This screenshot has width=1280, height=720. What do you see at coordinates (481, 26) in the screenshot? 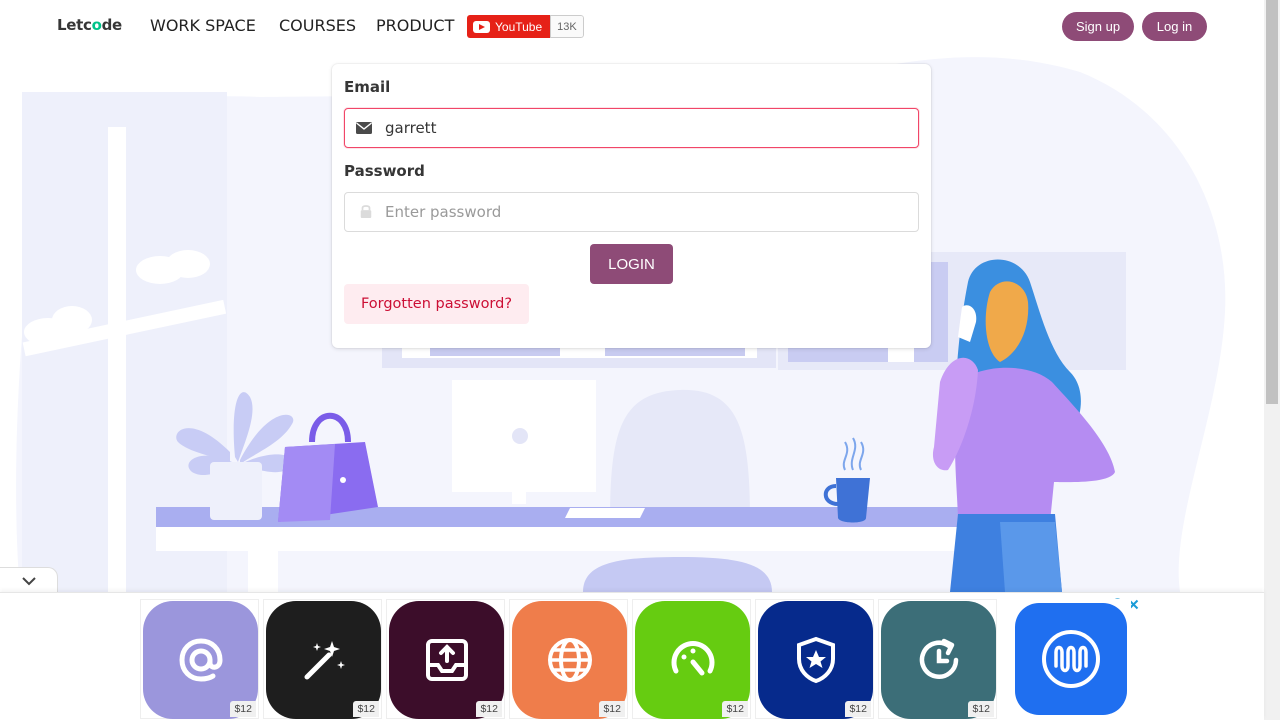
I see `youtube-play-icon` at bounding box center [481, 26].